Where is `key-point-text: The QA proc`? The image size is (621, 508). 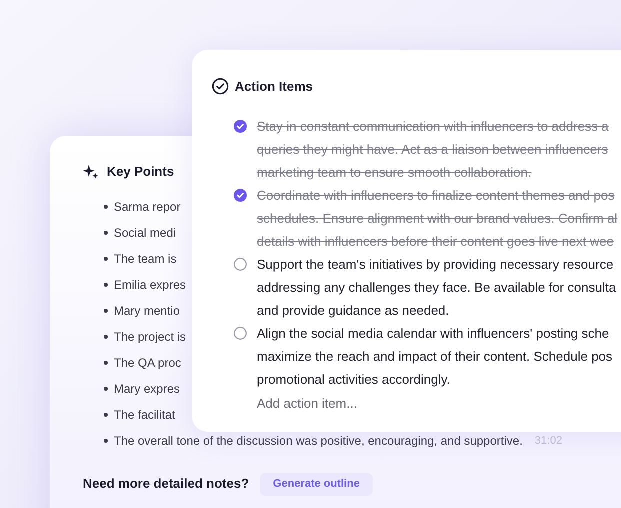
key-point-text: The QA proc is located at coordinates (147, 363).